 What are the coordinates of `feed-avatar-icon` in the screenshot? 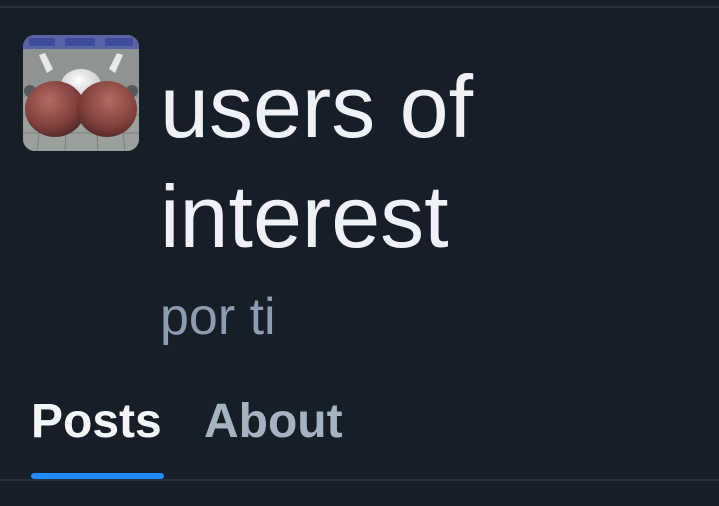 It's located at (81, 93).